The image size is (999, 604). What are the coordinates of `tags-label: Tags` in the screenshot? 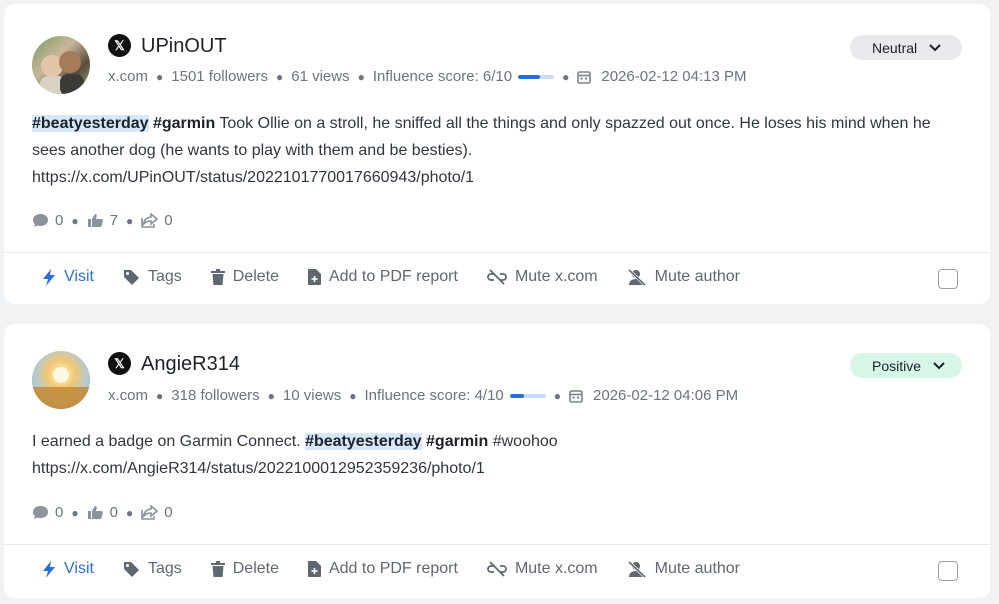 It's located at (164, 568).